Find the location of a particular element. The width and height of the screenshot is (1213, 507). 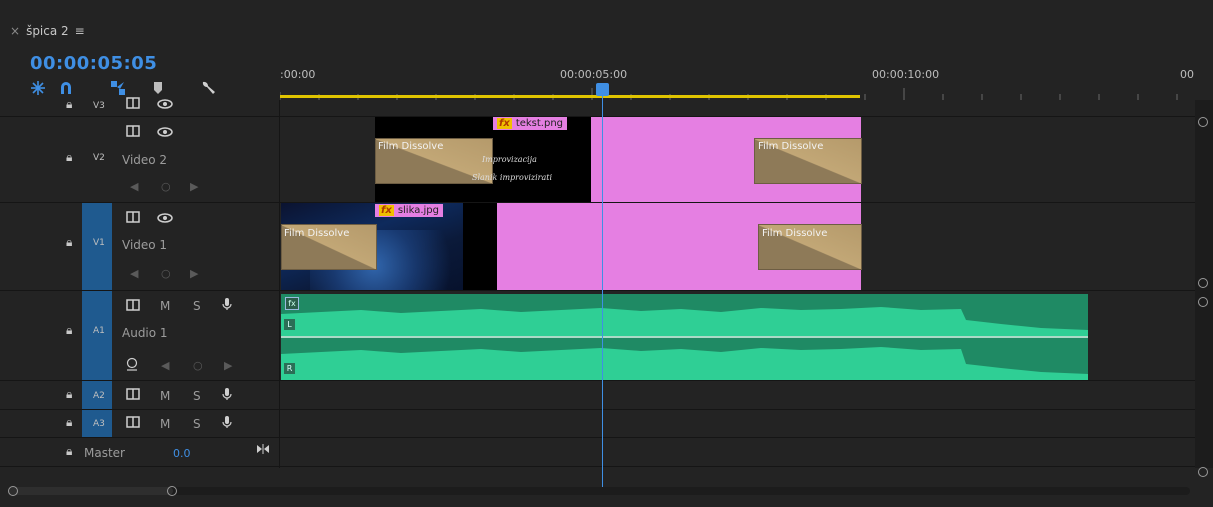

nest-toggle-icon is located at coordinates (38, 88).